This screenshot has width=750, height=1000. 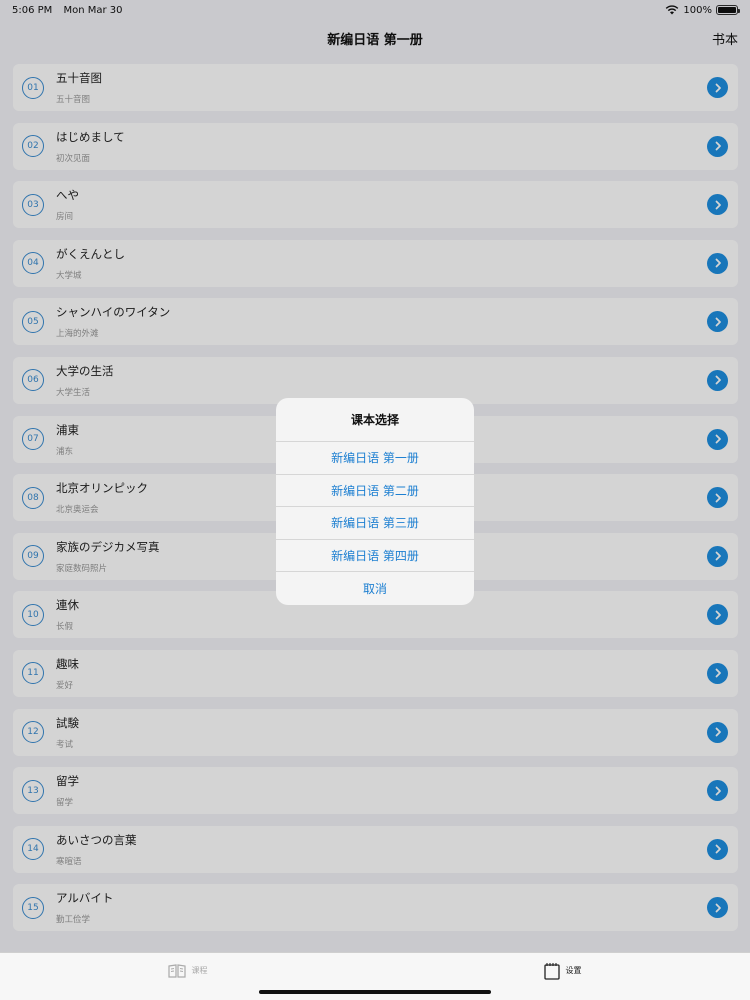 What do you see at coordinates (375, 491) in the screenshot?
I see `dialog-option-book-2: 新编日语 第二册` at bounding box center [375, 491].